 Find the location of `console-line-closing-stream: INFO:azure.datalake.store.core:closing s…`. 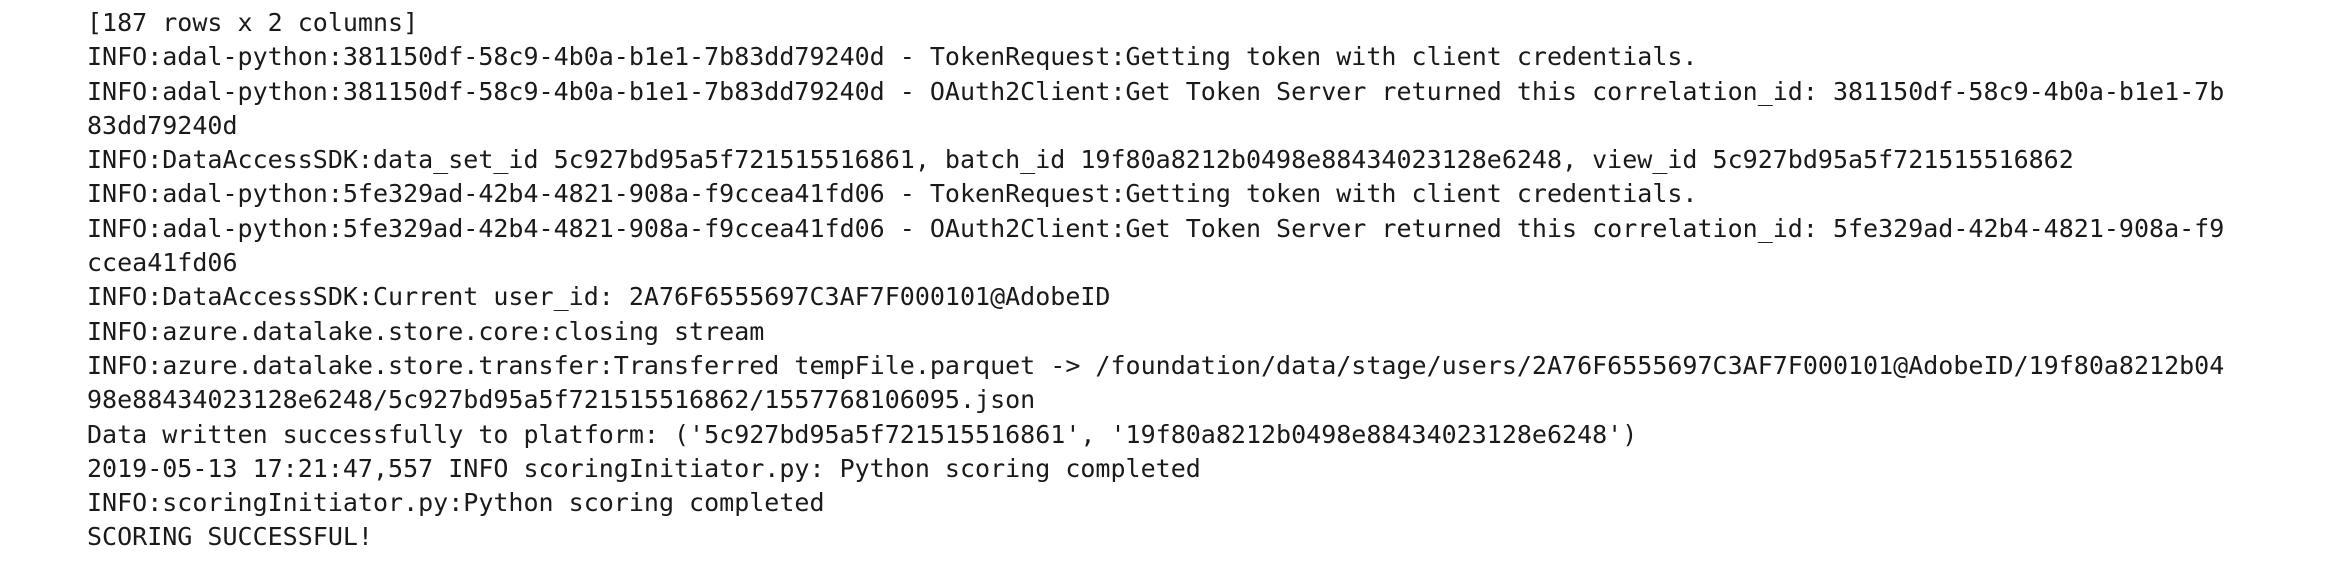

console-line-closing-stream: INFO:azure.datalake.store.core:closing s… is located at coordinates (426, 331).